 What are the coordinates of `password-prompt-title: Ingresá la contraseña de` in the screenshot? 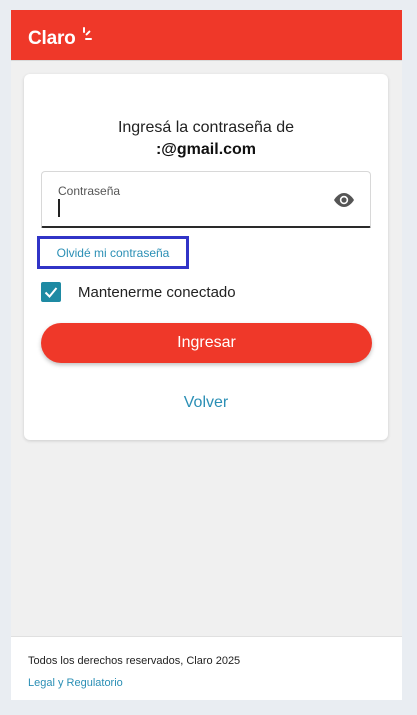 It's located at (206, 127).